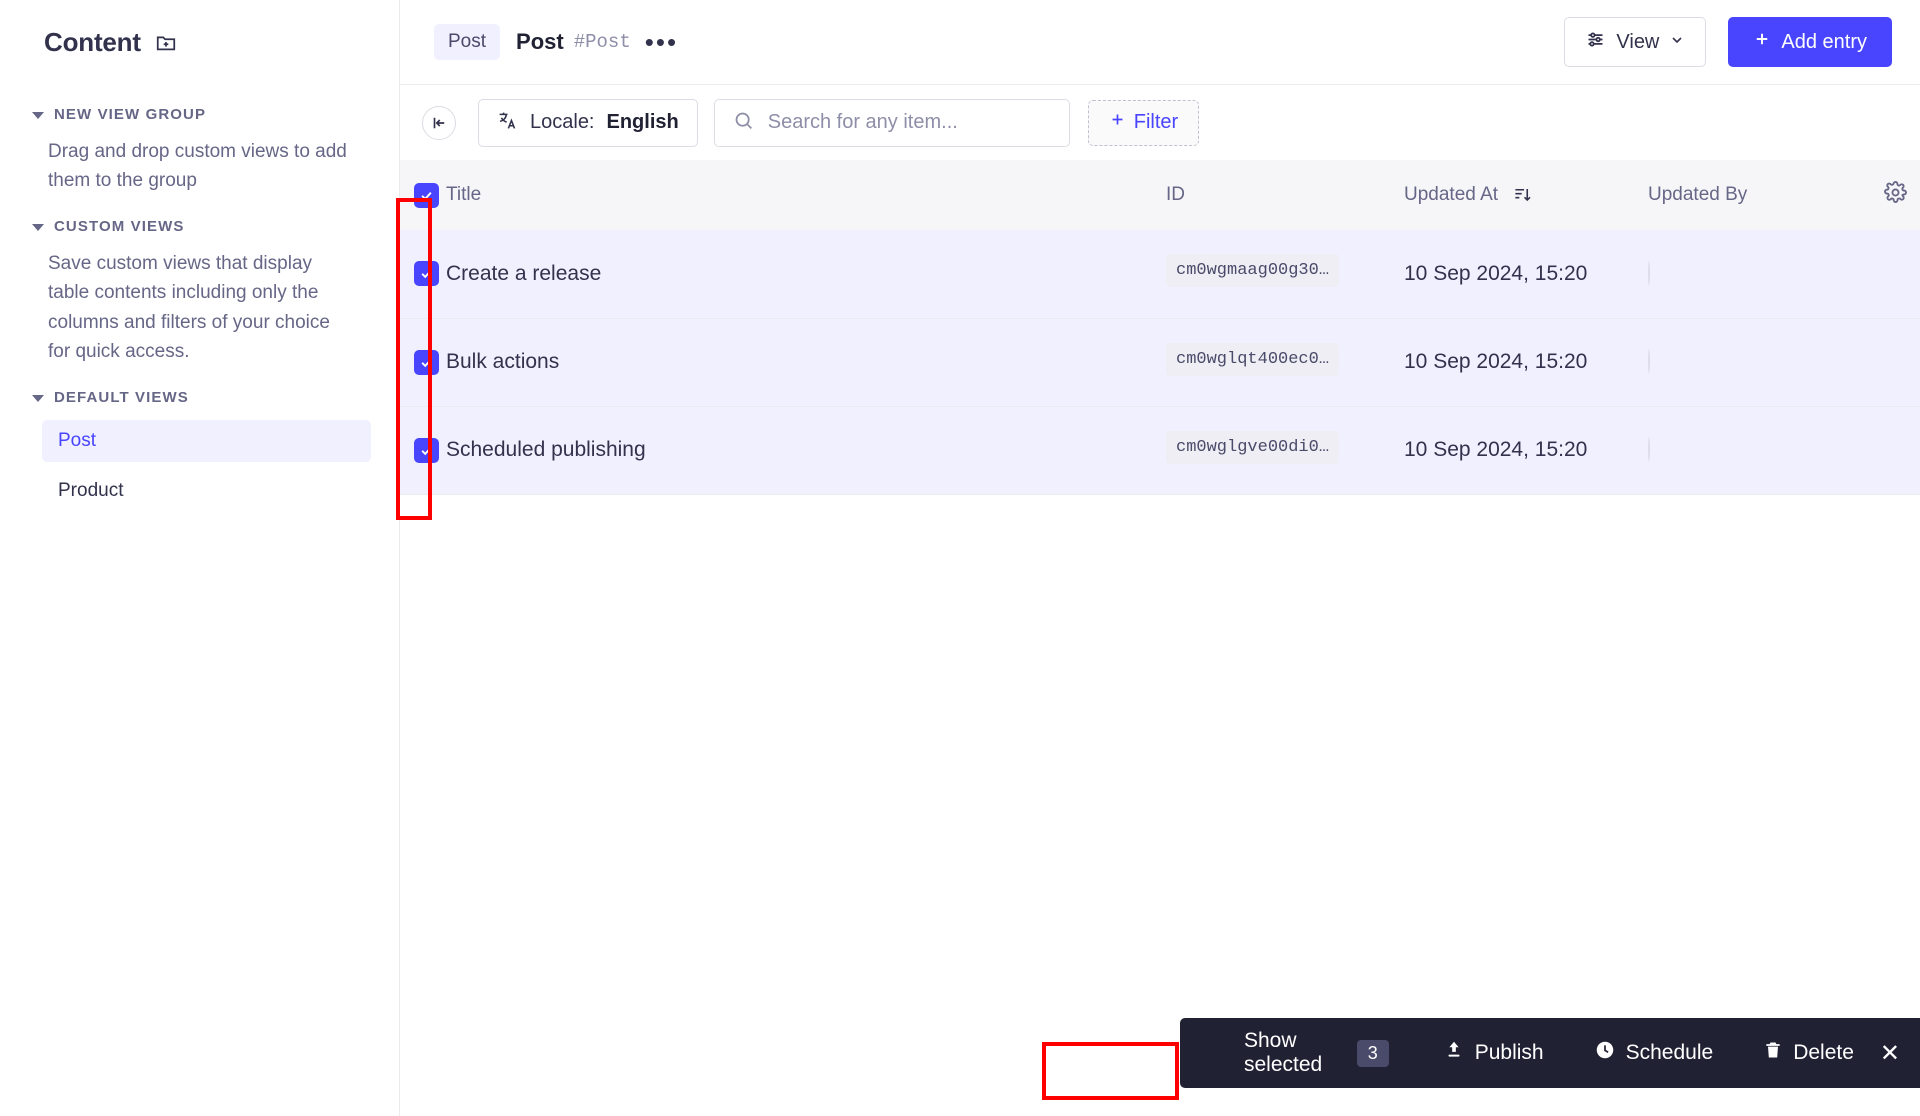 Image resolution: width=1920 pixels, height=1116 pixels. Describe the element at coordinates (546, 449) in the screenshot. I see `cell-title: Scheduled publishing` at that location.